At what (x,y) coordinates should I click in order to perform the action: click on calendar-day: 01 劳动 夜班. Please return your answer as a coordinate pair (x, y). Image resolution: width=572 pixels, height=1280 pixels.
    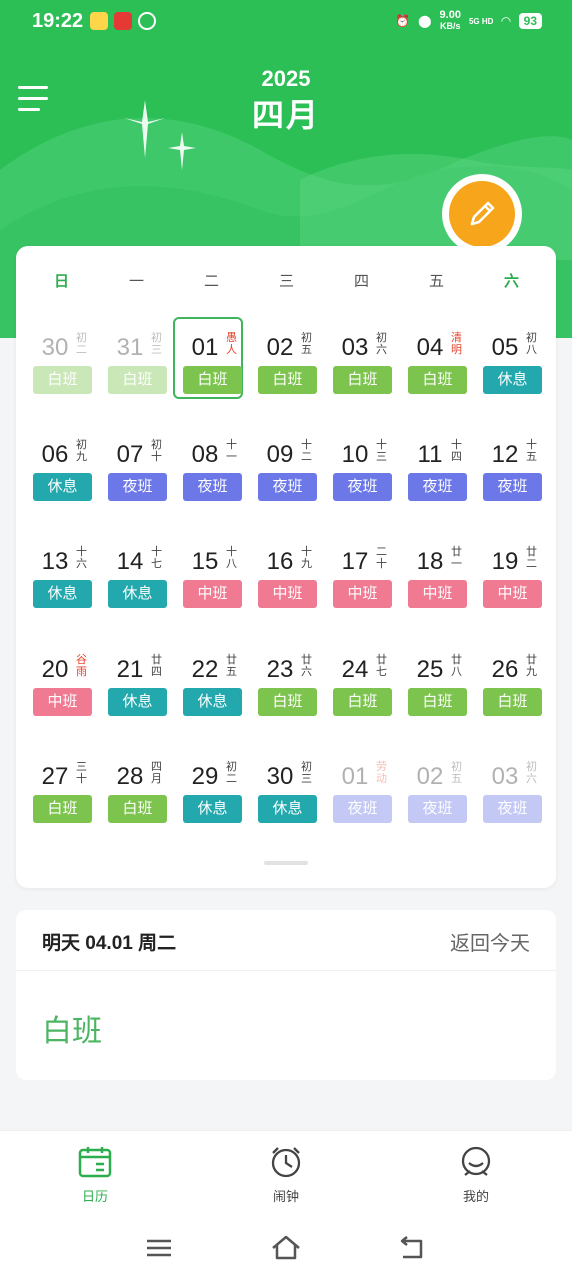
    Looking at the image, I should click on (355, 791).